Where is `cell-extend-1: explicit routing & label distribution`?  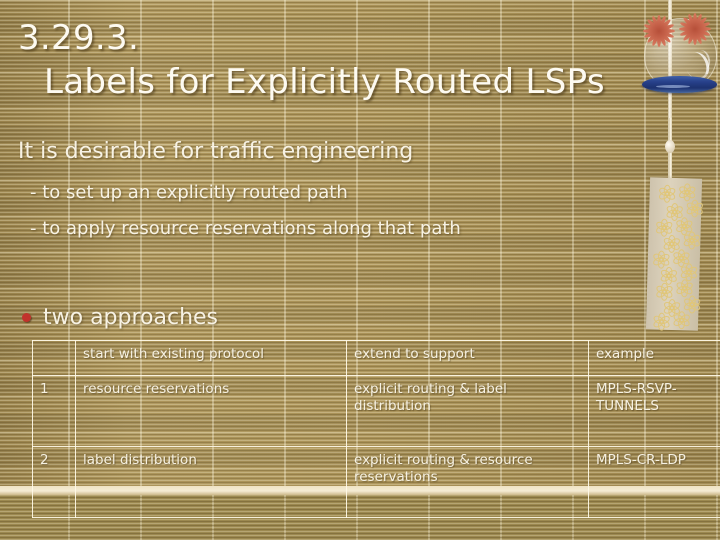 cell-extend-1: explicit routing & label distribution is located at coordinates (467, 411).